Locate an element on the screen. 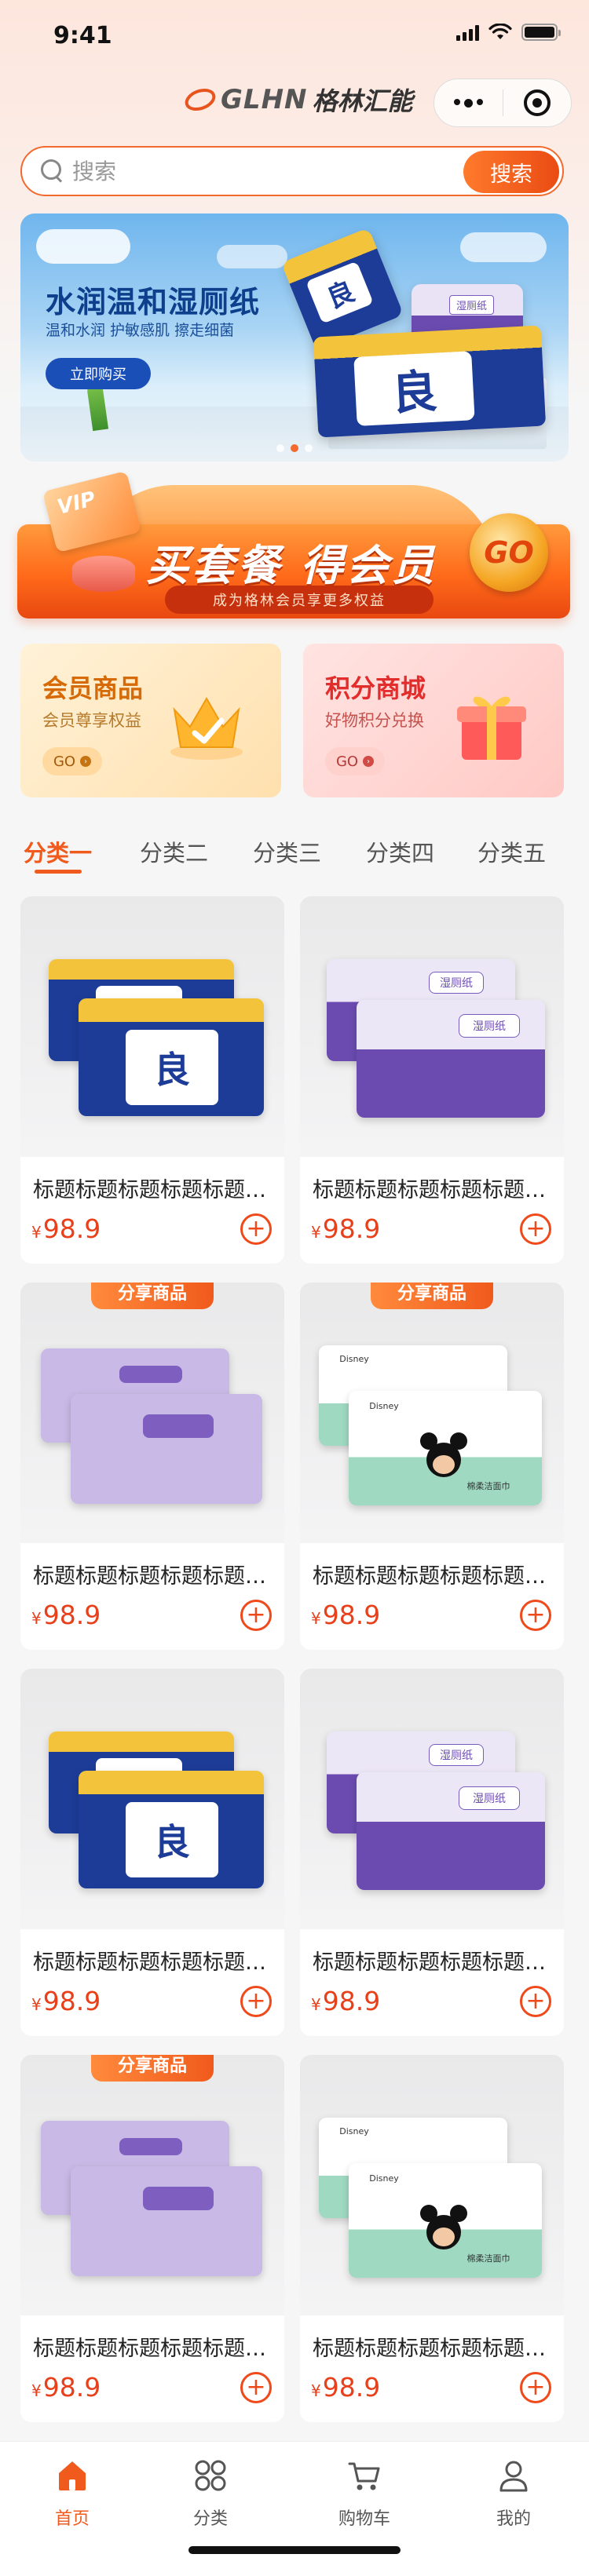 The width and height of the screenshot is (589, 2576). status-icons is located at coordinates (508, 32).